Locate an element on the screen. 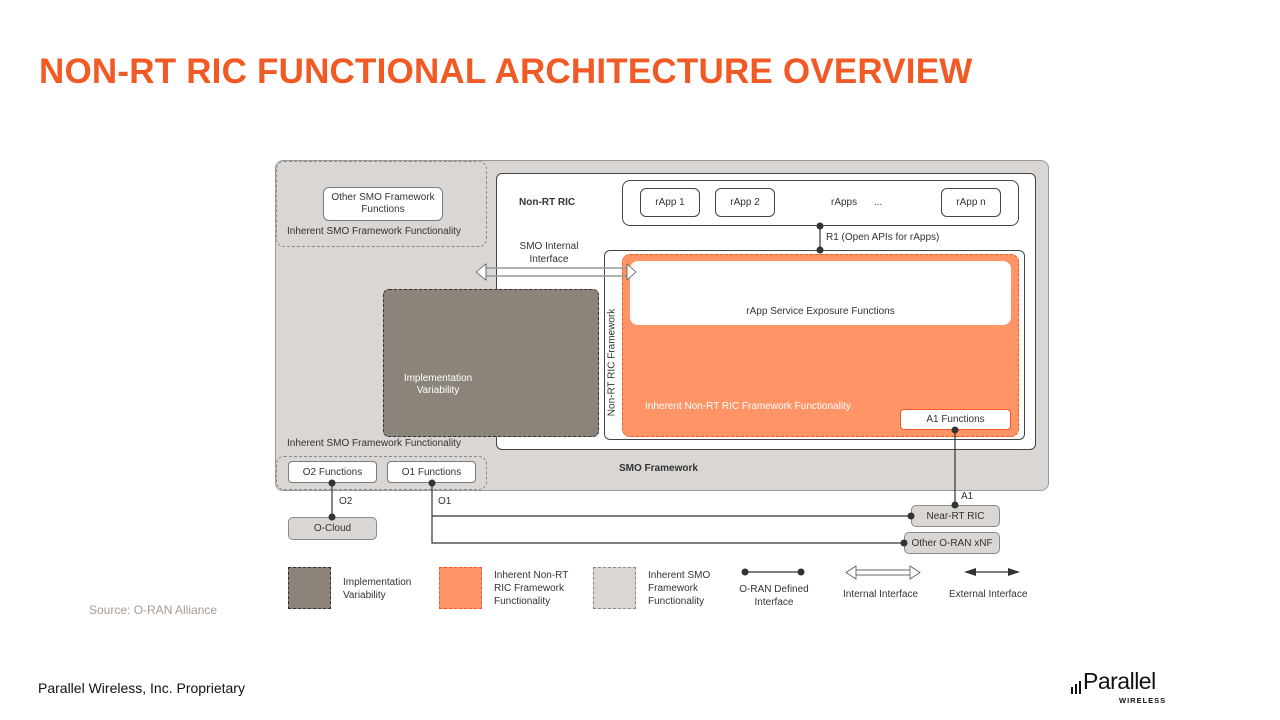  logo-subtext: WIRELESS is located at coordinates (1143, 700).